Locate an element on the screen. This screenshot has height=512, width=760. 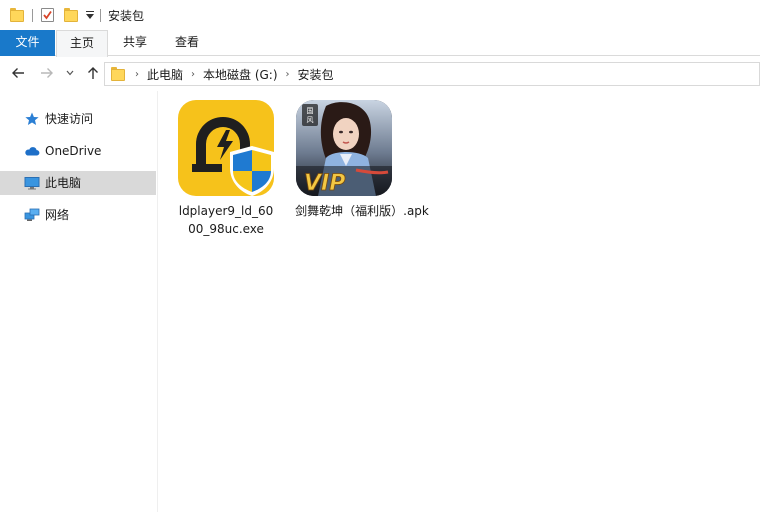
file-name-line: ldplayer9_ld_60 is located at coordinates (226, 211).